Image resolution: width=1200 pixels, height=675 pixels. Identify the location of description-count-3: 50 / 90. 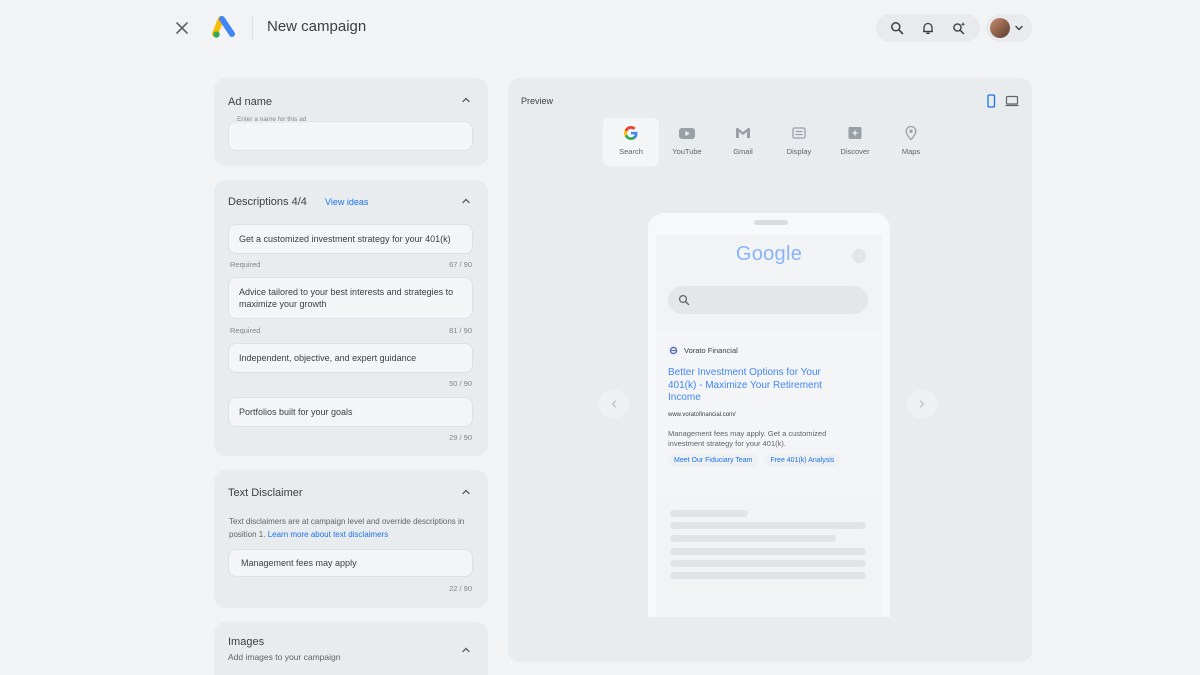
(460, 383).